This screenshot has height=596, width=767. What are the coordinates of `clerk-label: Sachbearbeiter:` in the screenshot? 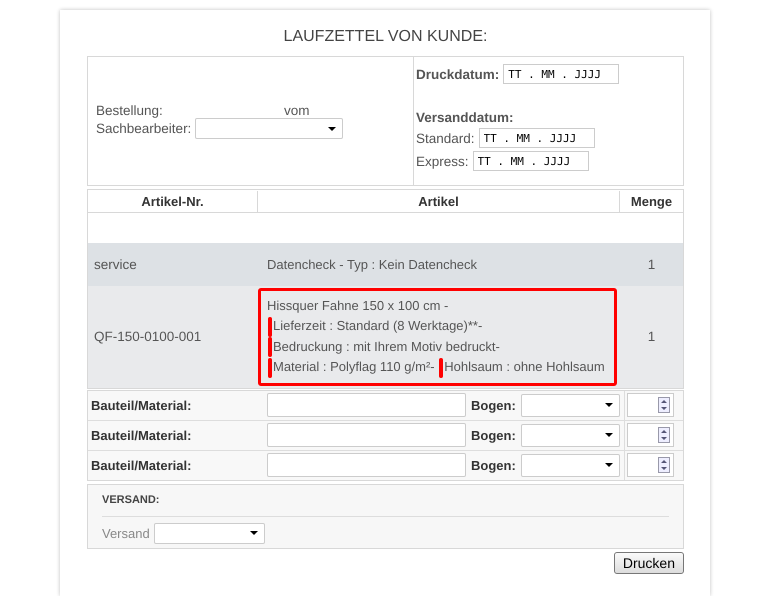 It's located at (144, 128).